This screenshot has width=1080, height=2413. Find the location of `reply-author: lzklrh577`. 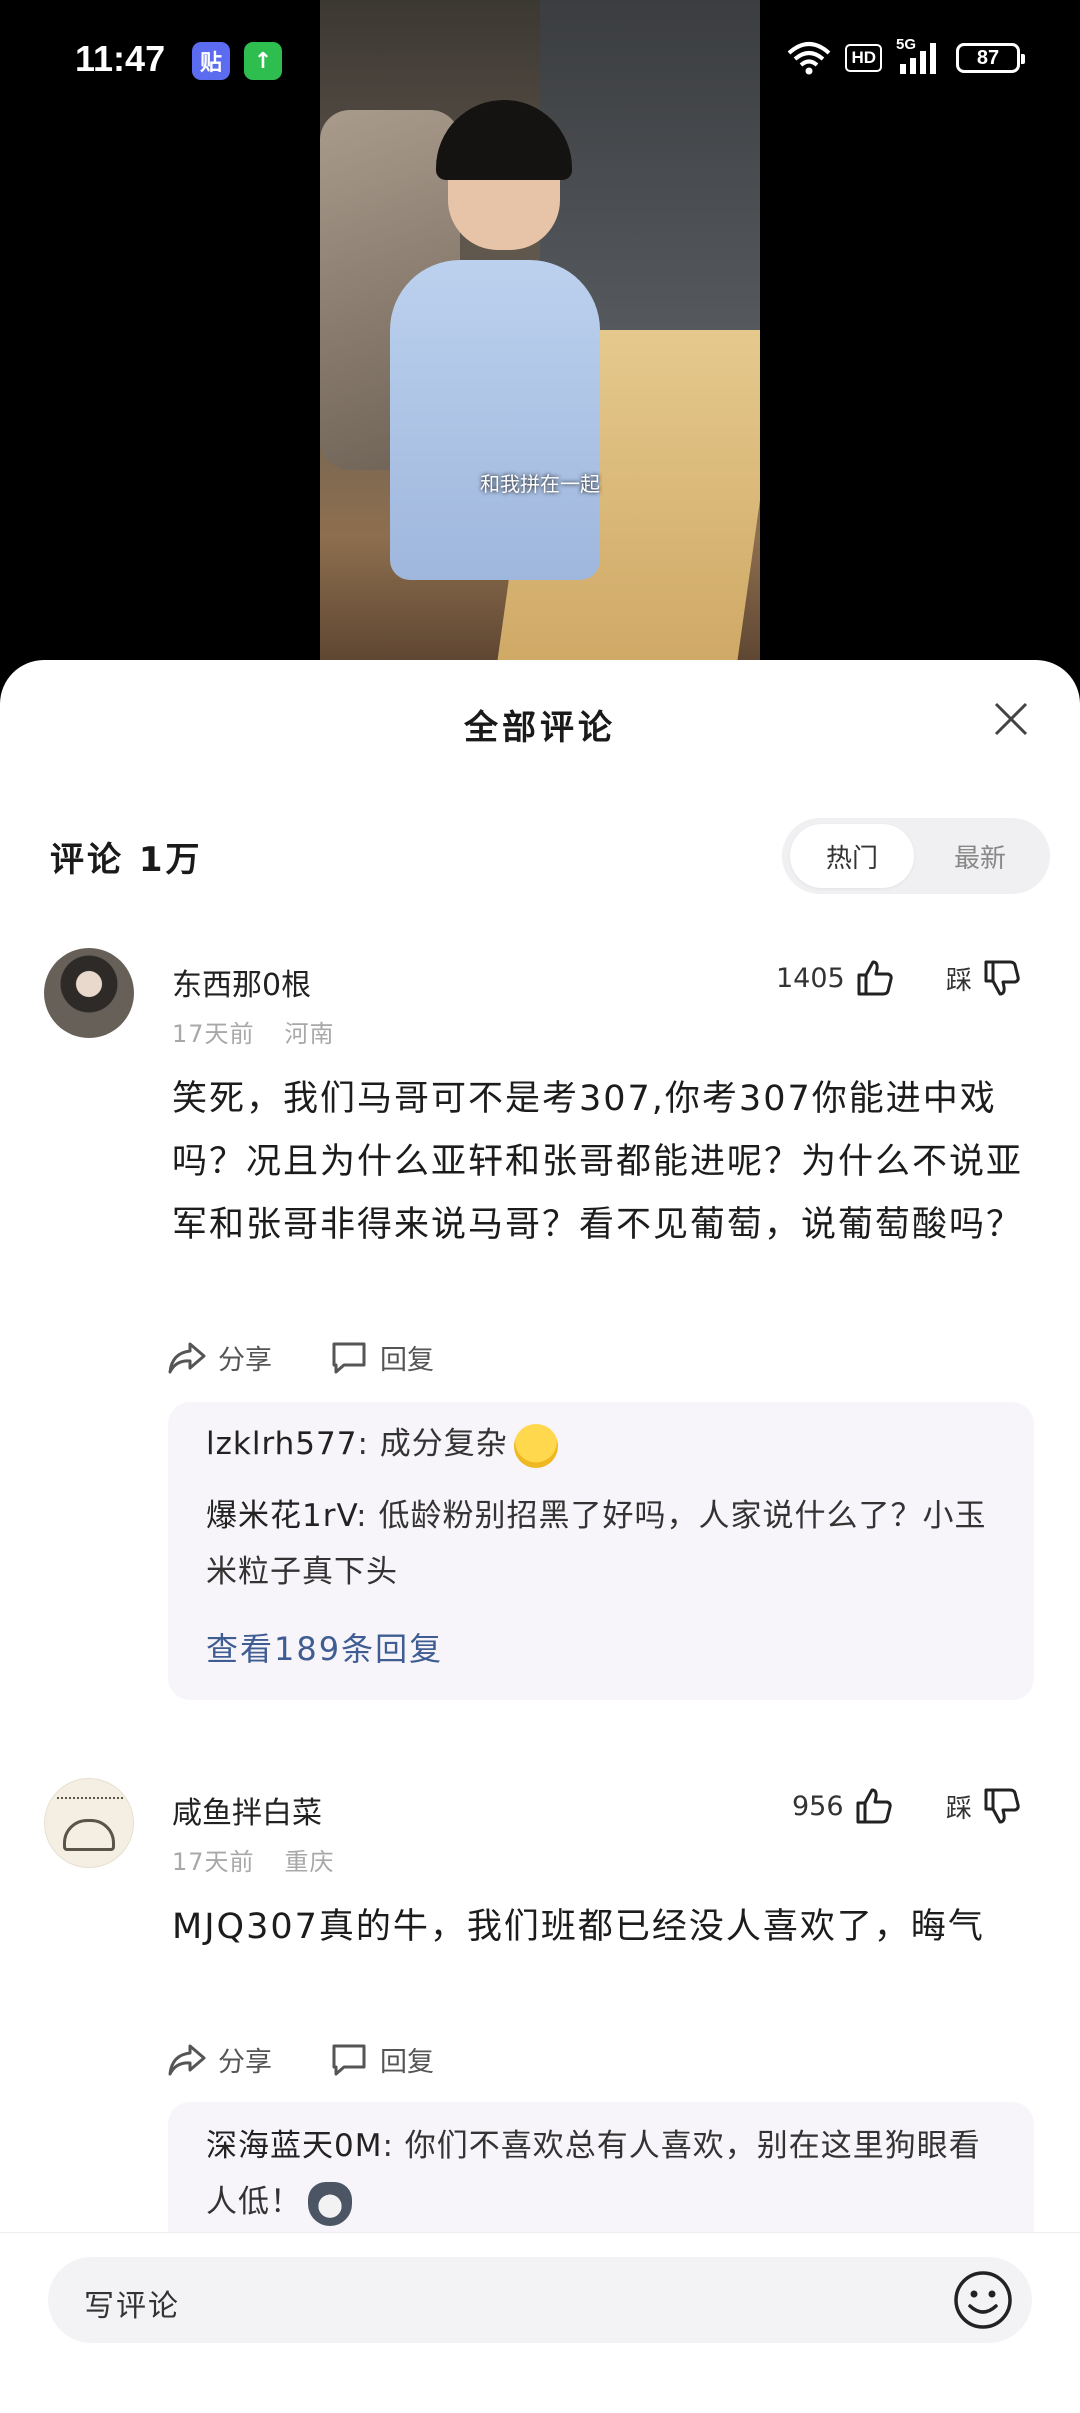

reply-author: lzklrh577 is located at coordinates (281, 1444).